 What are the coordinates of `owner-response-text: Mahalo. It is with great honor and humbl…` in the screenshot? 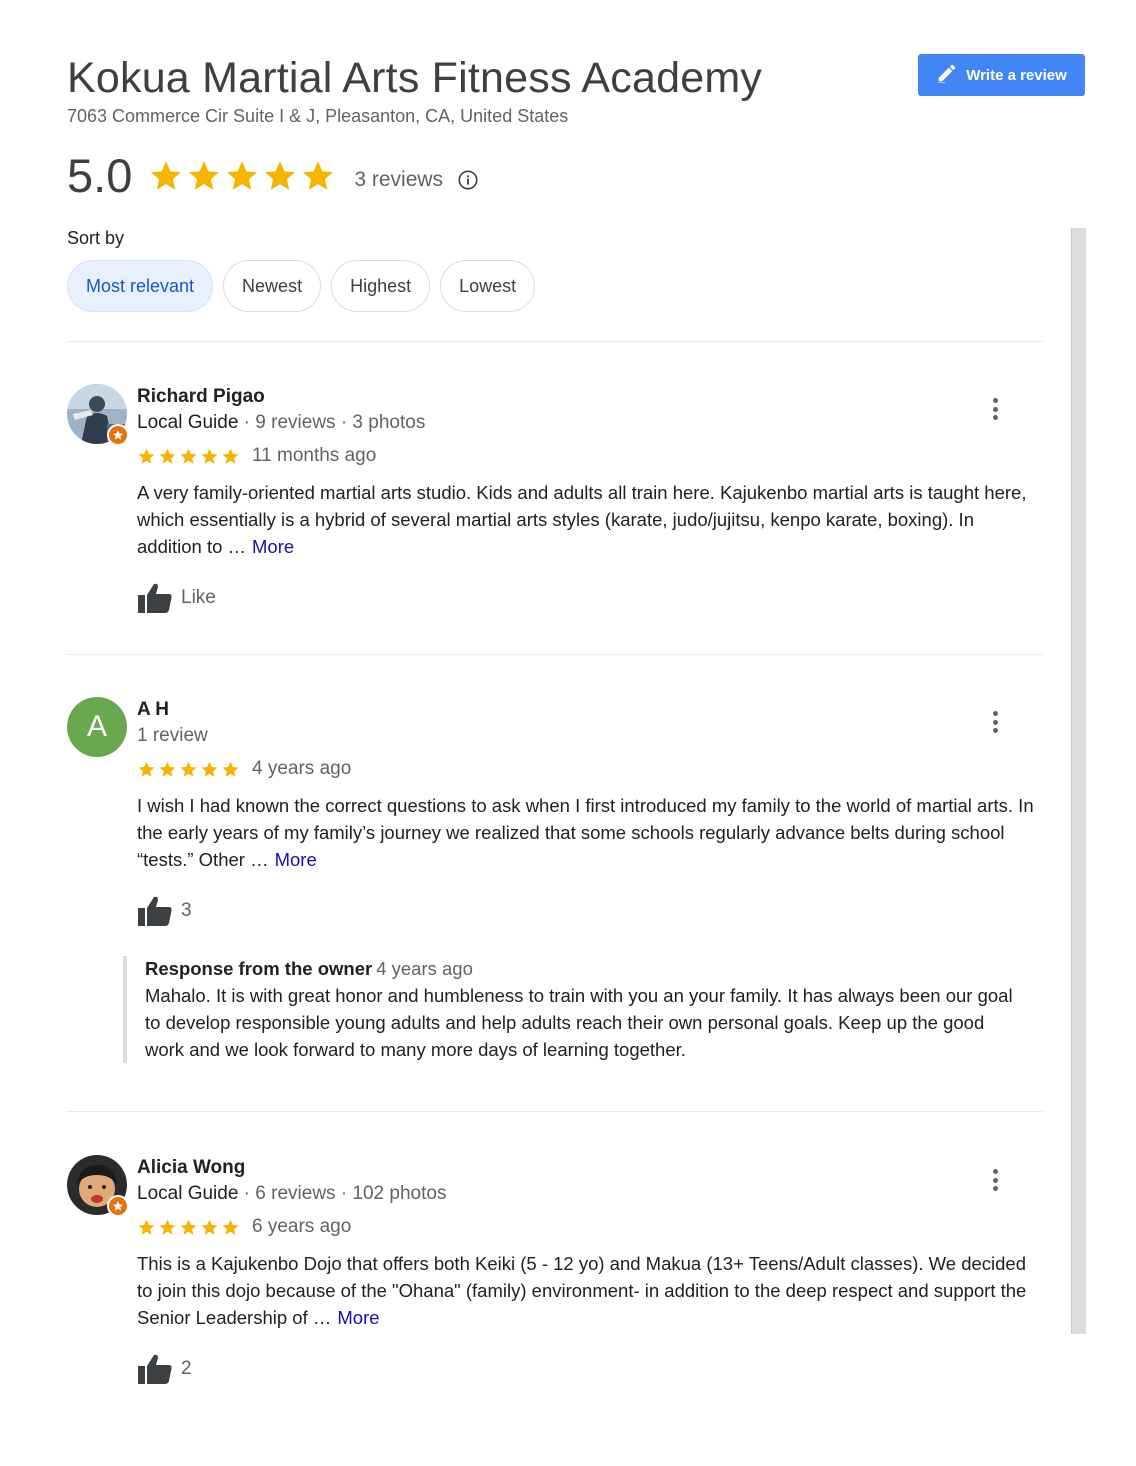 It's located at (579, 1022).